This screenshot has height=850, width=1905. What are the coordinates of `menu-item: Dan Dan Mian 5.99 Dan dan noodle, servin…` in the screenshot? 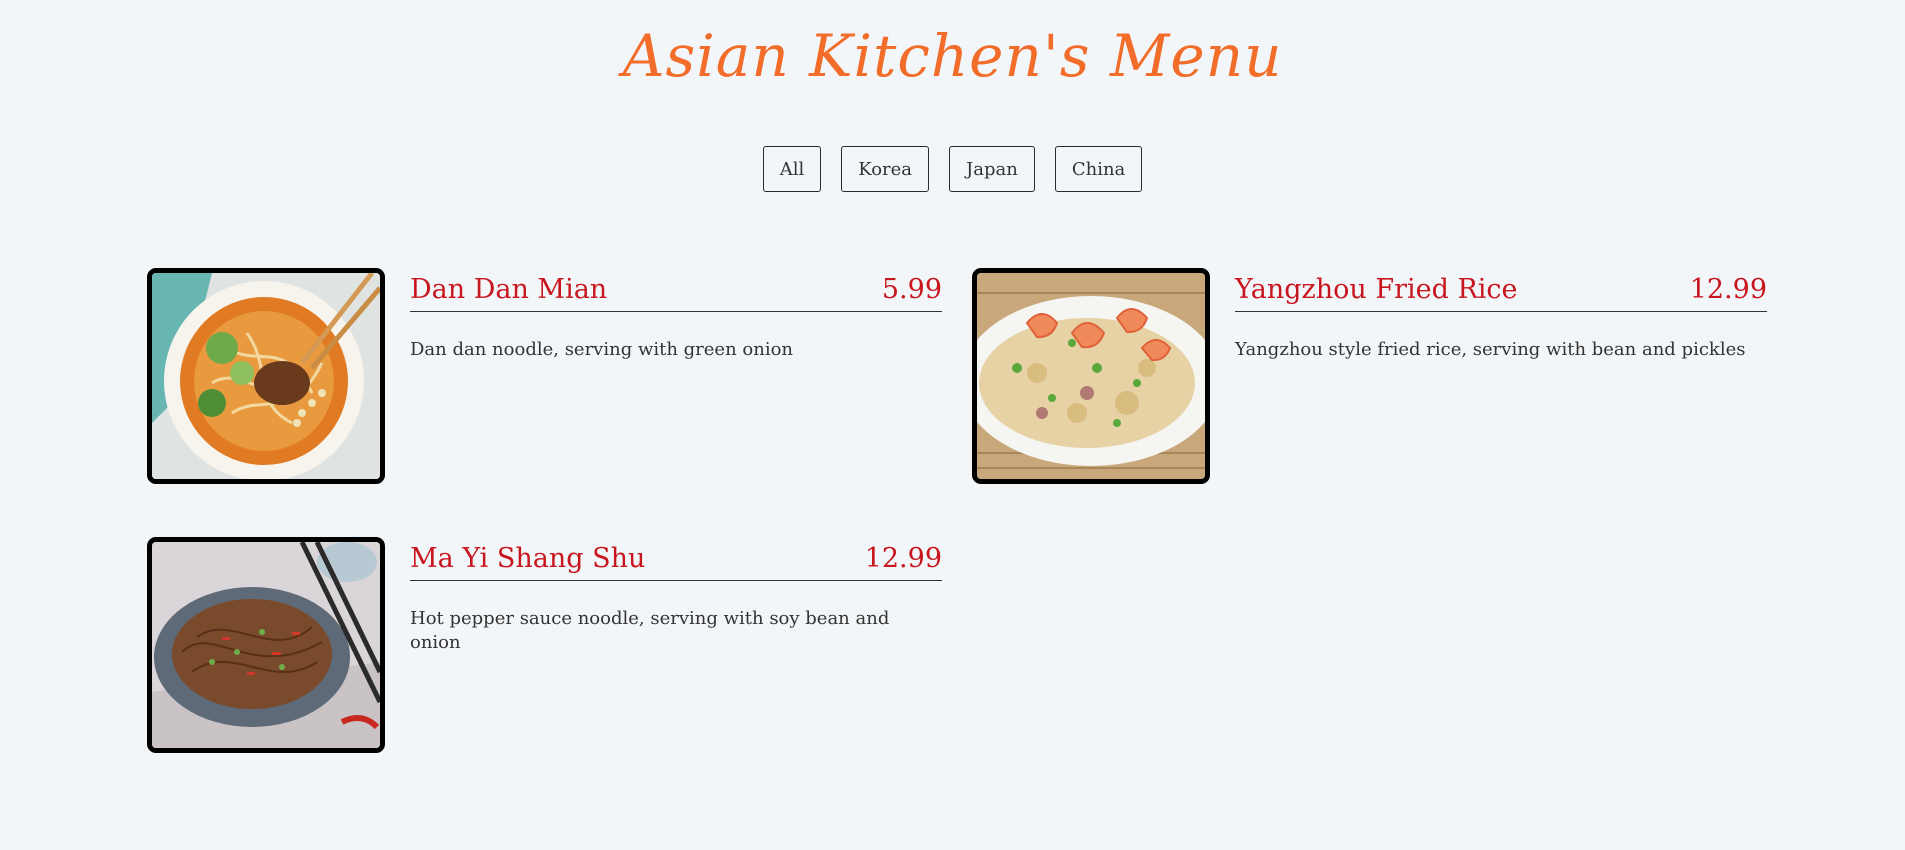 It's located at (544, 376).